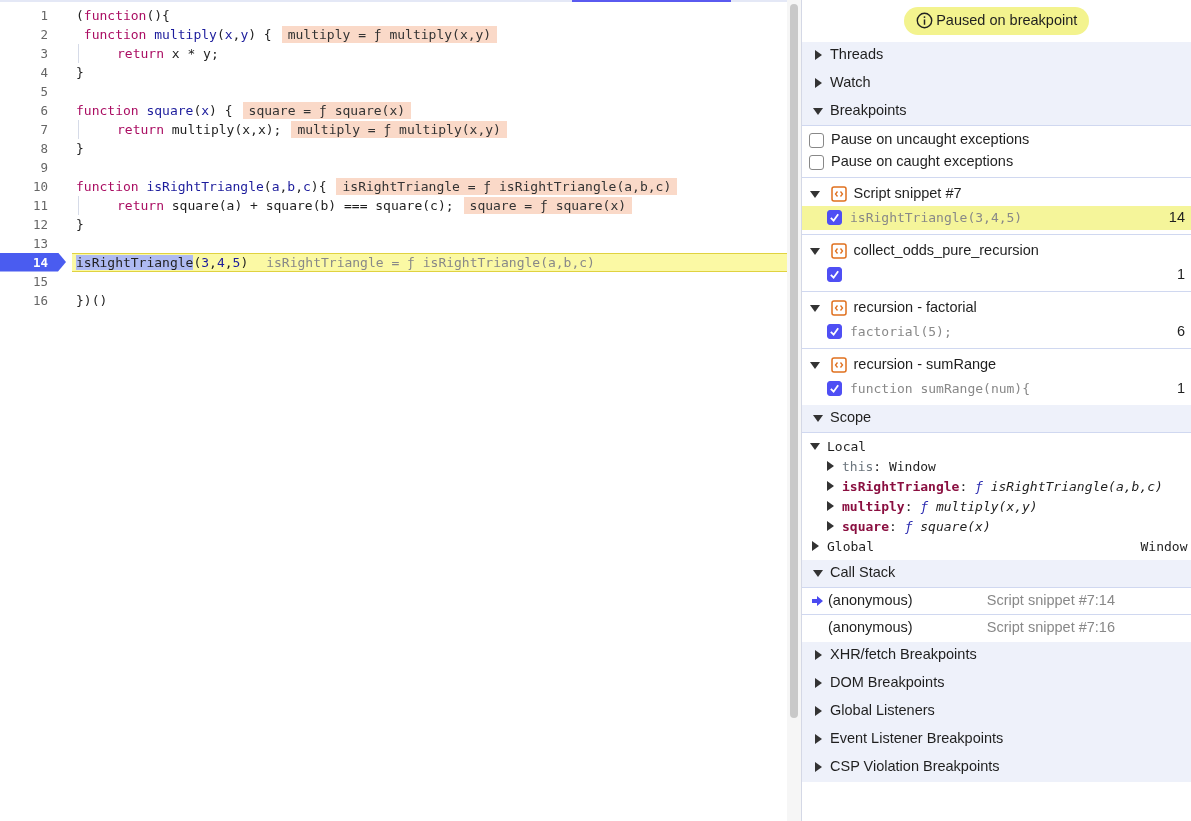 The width and height of the screenshot is (1191, 821). What do you see at coordinates (996, 573) in the screenshot?
I see `section-header: Call Stack` at bounding box center [996, 573].